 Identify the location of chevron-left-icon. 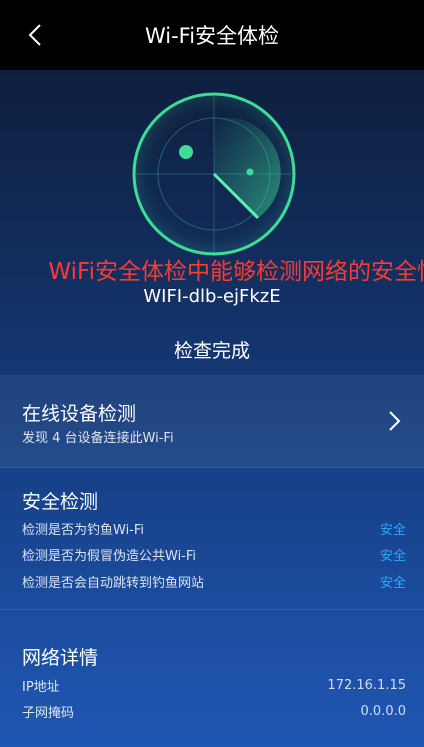
(34, 35).